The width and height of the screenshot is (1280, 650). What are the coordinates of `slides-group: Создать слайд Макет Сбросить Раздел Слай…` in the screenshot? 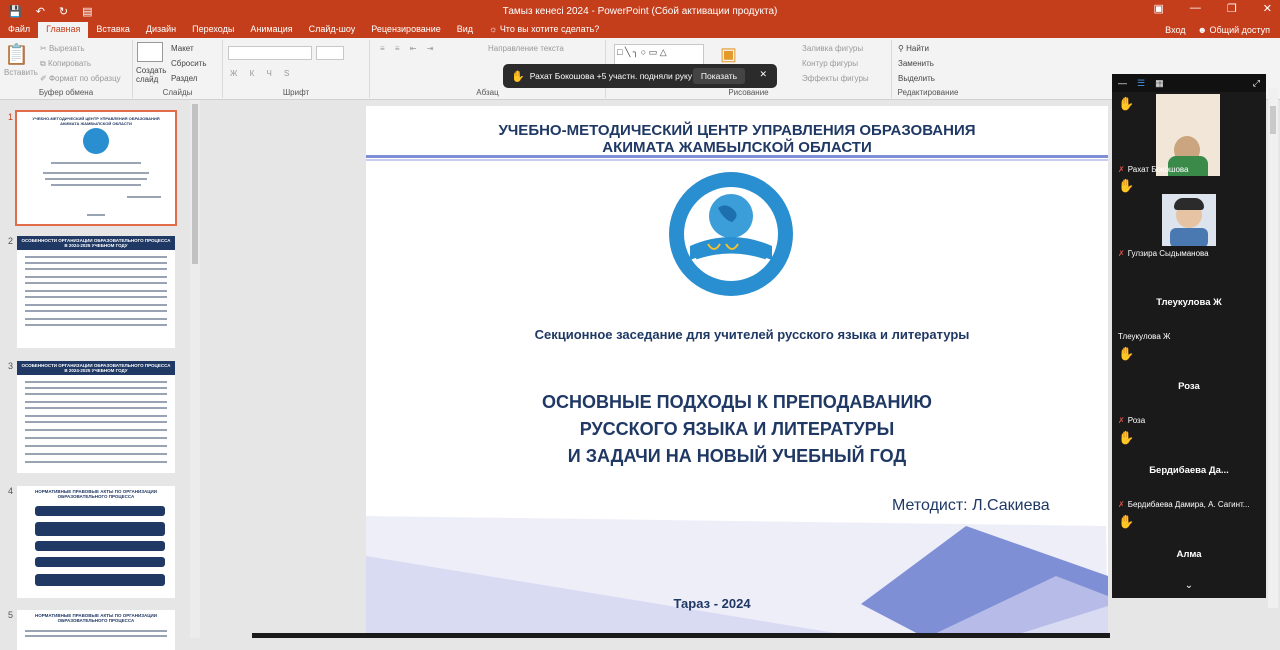 It's located at (178, 69).